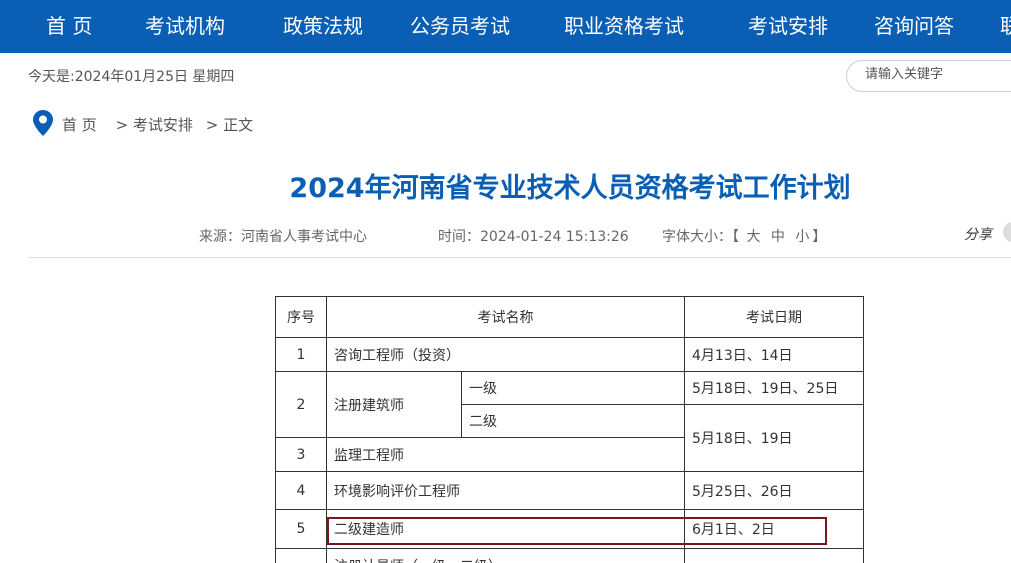 The height and width of the screenshot is (563, 1011). What do you see at coordinates (43, 123) in the screenshot?
I see `location-pin-icon` at bounding box center [43, 123].